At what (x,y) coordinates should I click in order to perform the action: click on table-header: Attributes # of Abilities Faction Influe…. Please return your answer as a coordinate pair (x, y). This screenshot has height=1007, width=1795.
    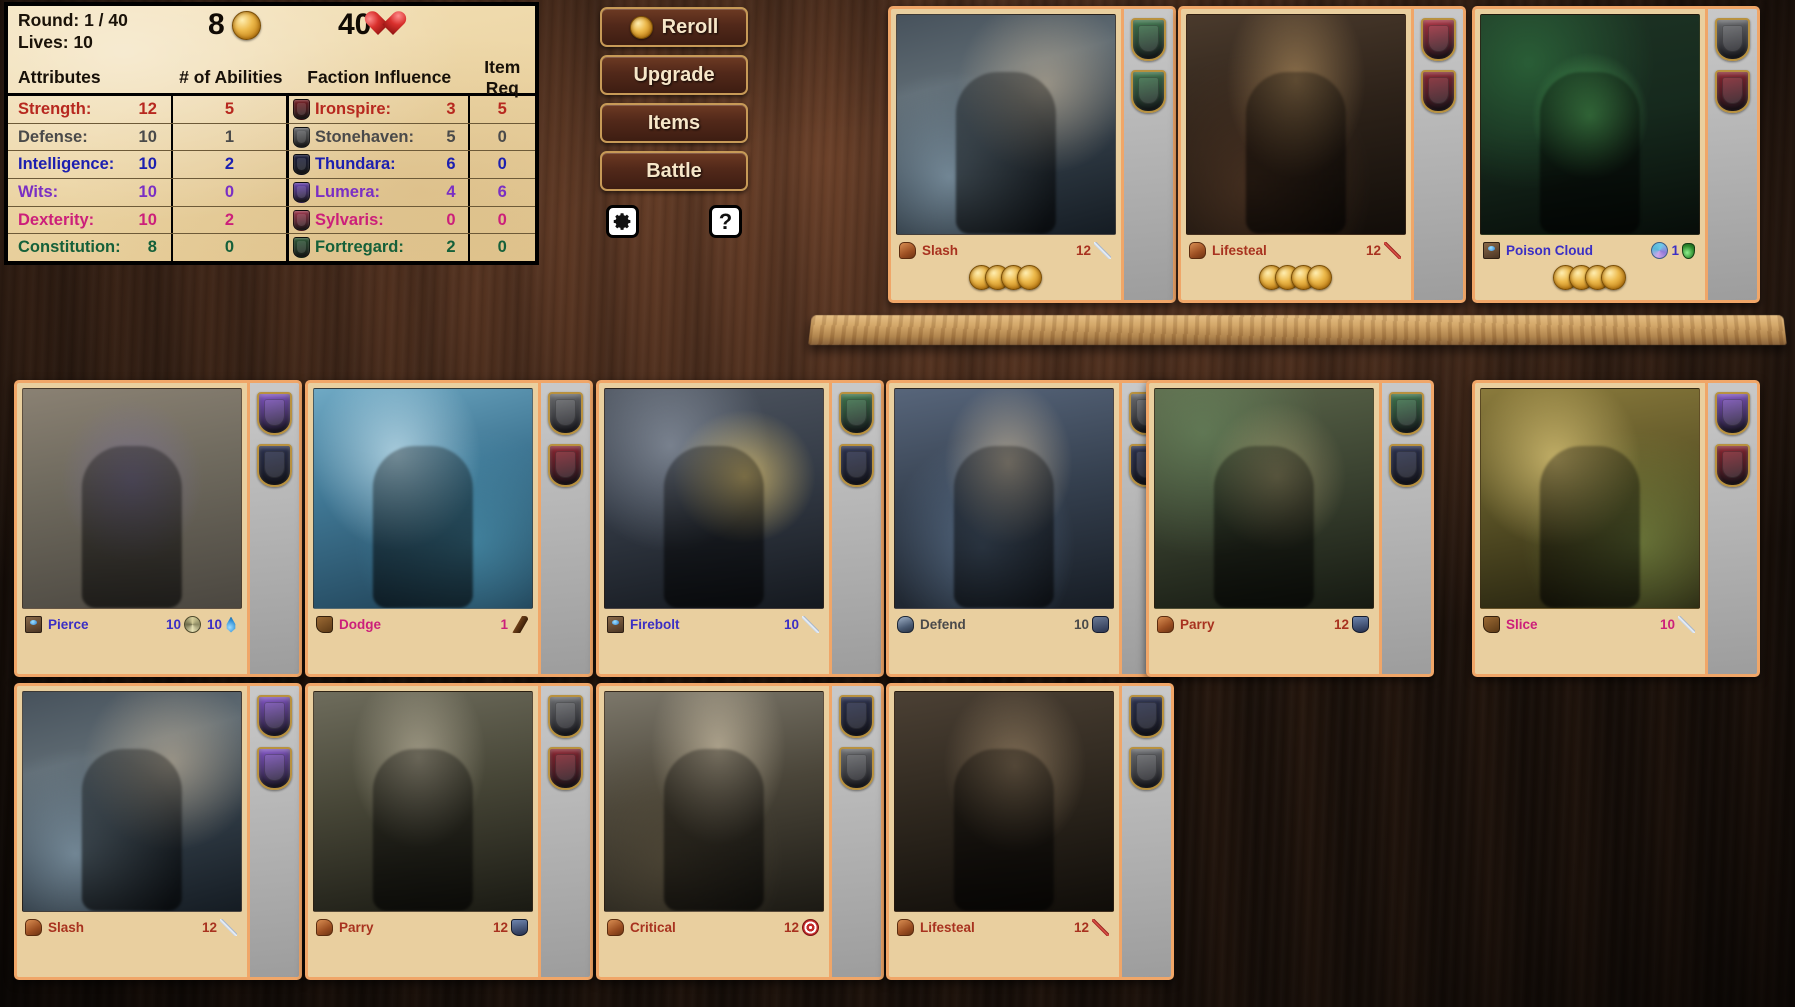
    Looking at the image, I should click on (271, 77).